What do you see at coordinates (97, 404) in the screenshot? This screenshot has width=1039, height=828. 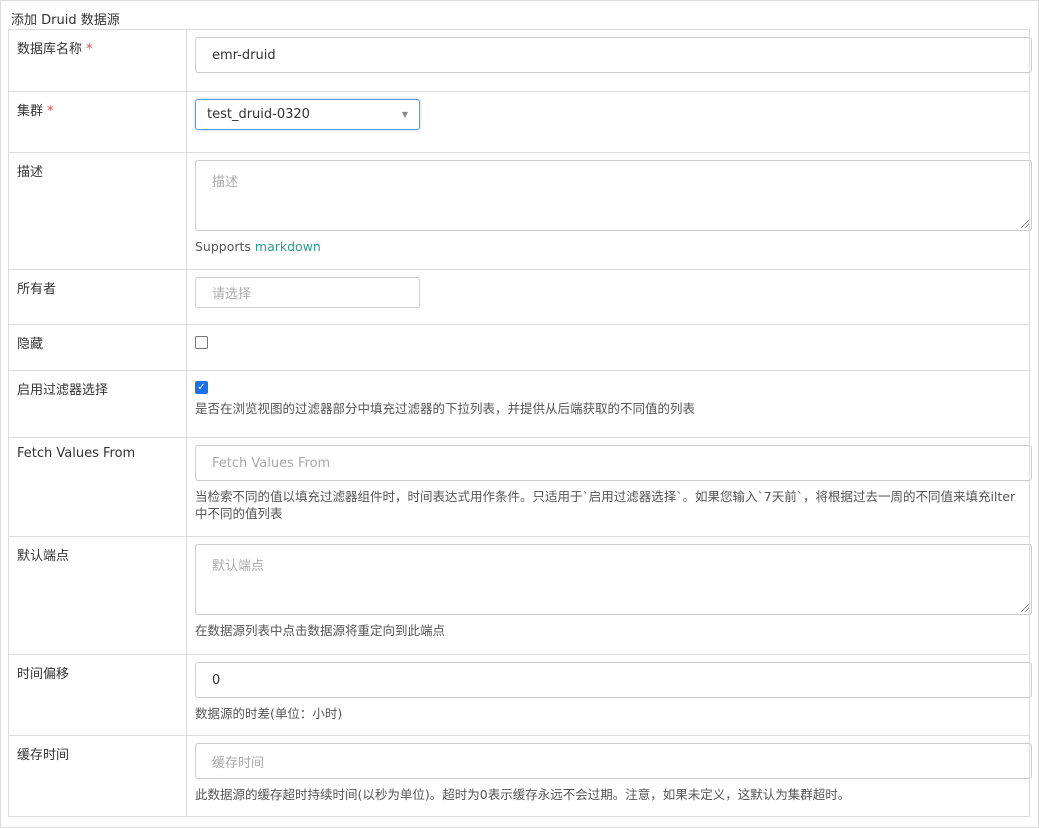 I see `filter-select-label: 启用过滤器选择` at bounding box center [97, 404].